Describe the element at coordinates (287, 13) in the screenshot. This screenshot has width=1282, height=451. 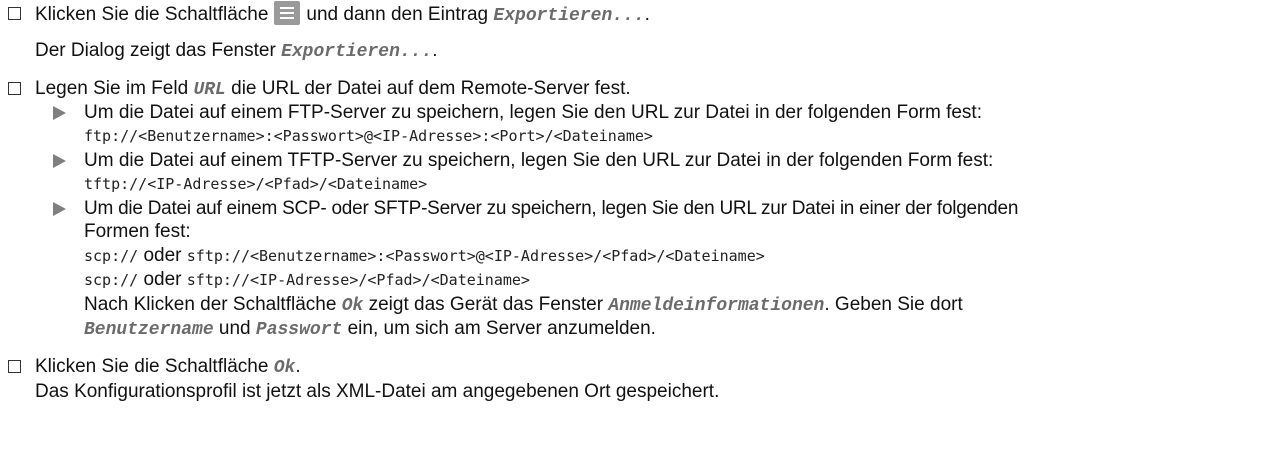
I see `hamburger-menu-icon` at that location.